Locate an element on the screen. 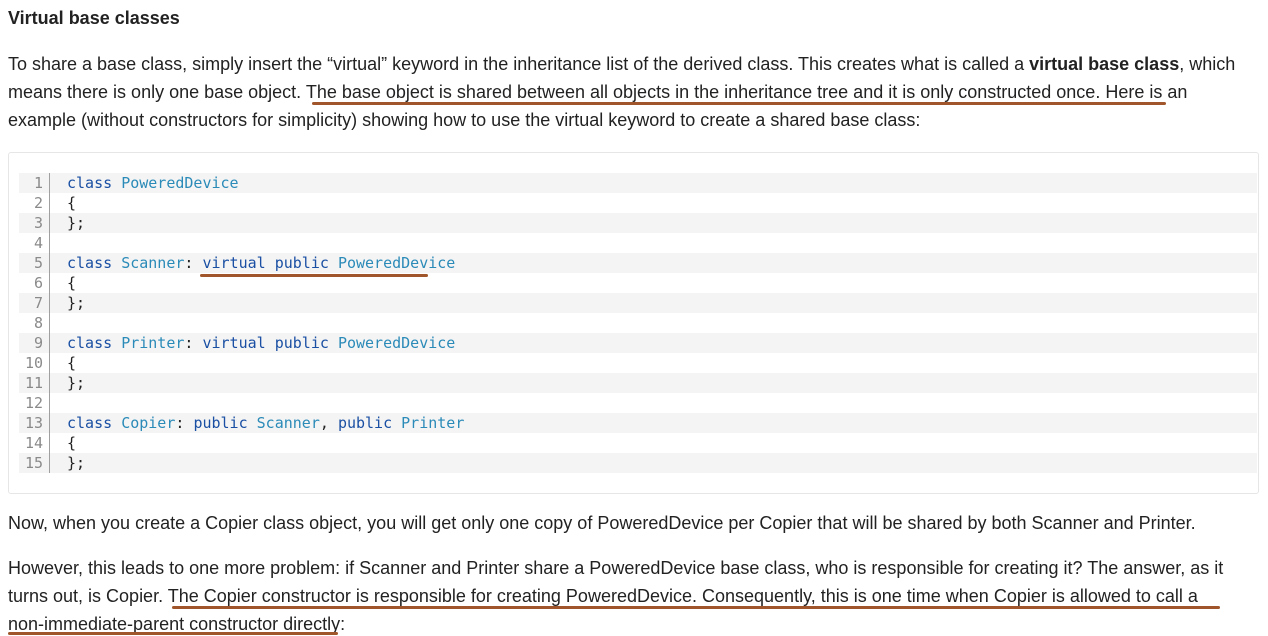  code-line: 2{ is located at coordinates (638, 203).